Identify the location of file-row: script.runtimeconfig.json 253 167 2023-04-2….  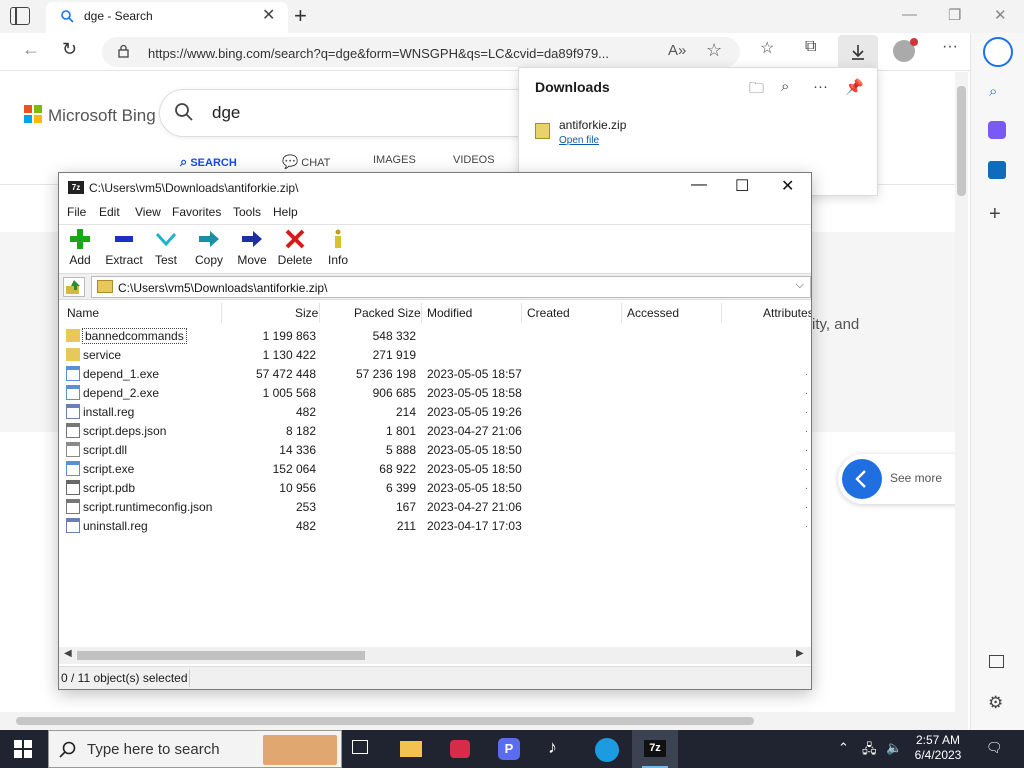
(435, 506).